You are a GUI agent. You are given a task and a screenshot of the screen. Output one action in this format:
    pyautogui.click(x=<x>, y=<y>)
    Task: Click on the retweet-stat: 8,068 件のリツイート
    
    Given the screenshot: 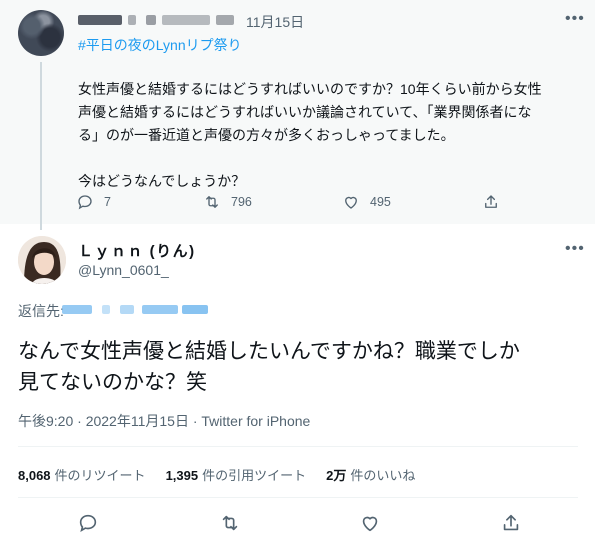 What is the action you would take?
    pyautogui.click(x=82, y=474)
    